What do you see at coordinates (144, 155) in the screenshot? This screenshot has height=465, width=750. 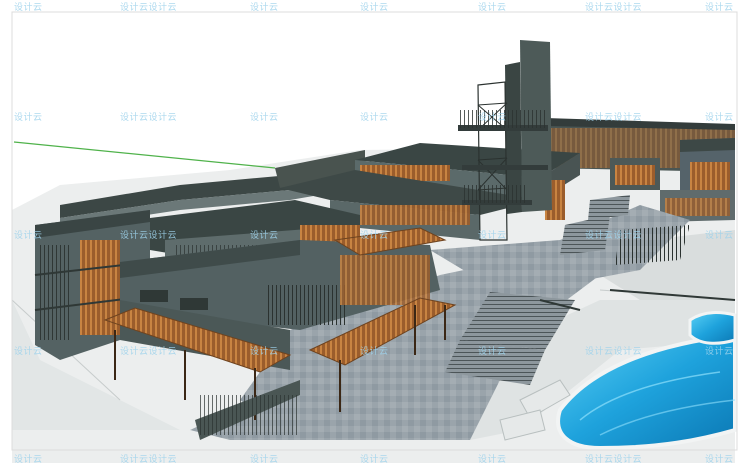 I see `green-axis-line` at bounding box center [144, 155].